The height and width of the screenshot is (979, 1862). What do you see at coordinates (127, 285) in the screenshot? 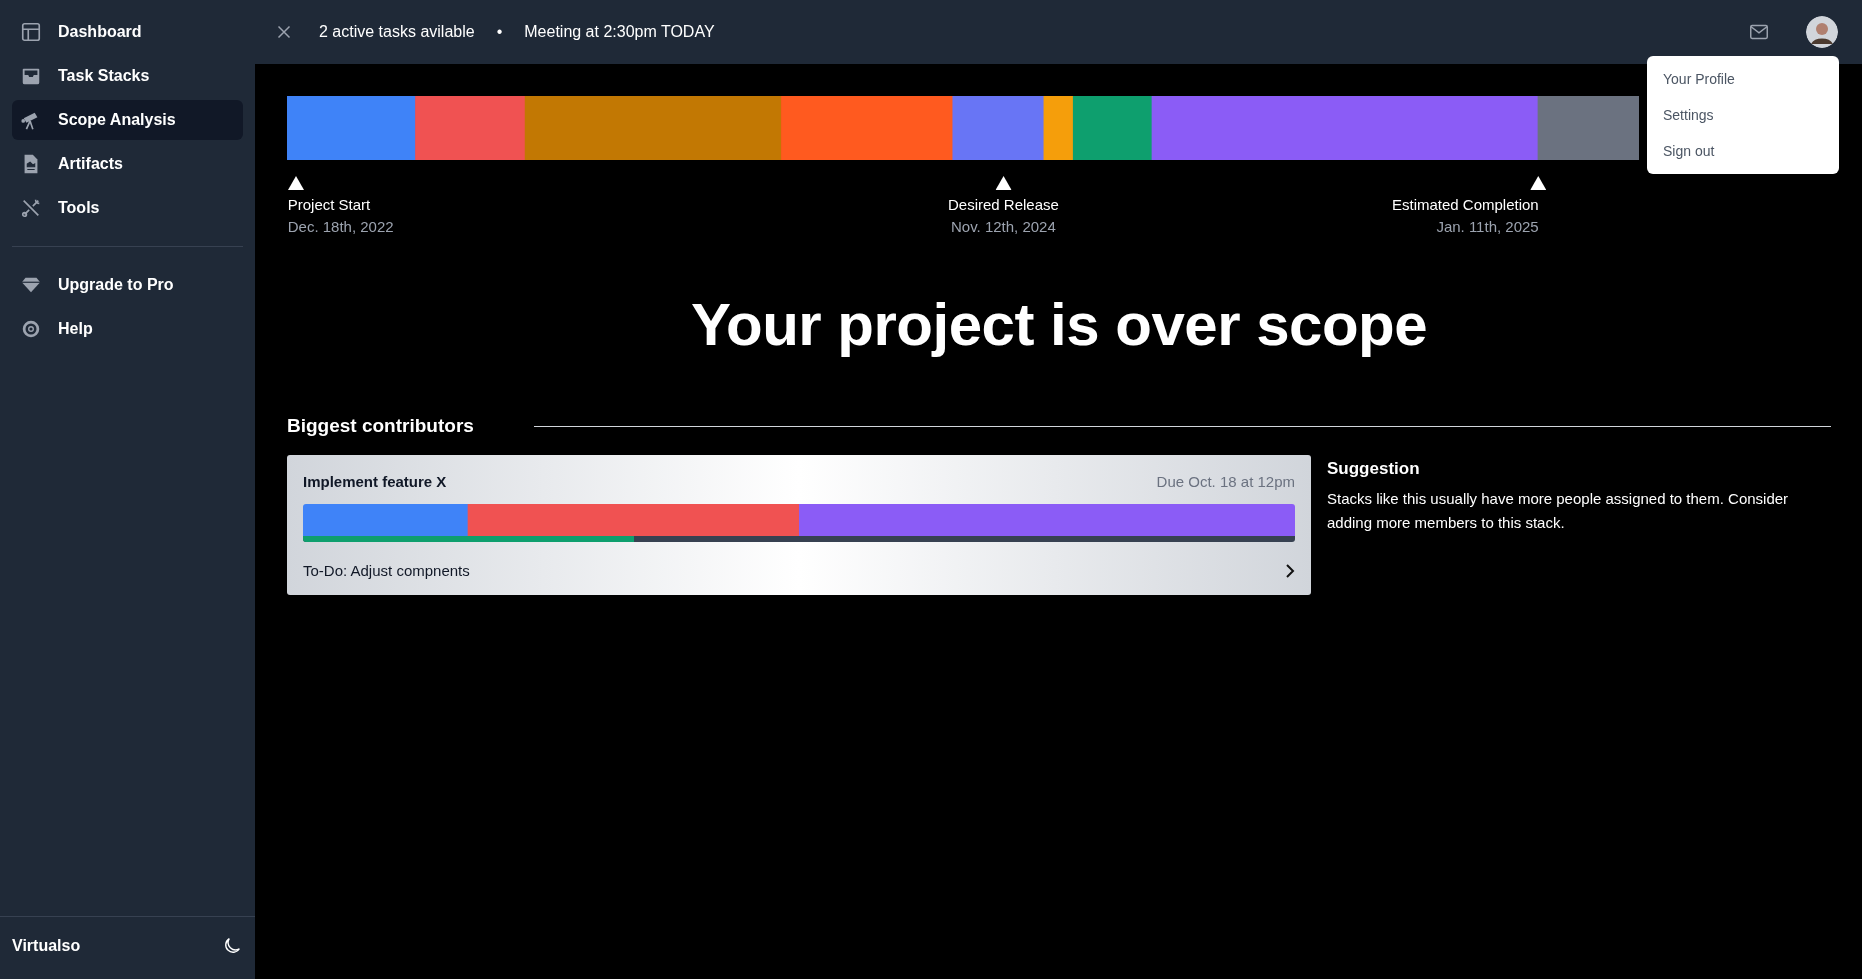
I see `sidebar-item: Upgrade to Pro` at bounding box center [127, 285].